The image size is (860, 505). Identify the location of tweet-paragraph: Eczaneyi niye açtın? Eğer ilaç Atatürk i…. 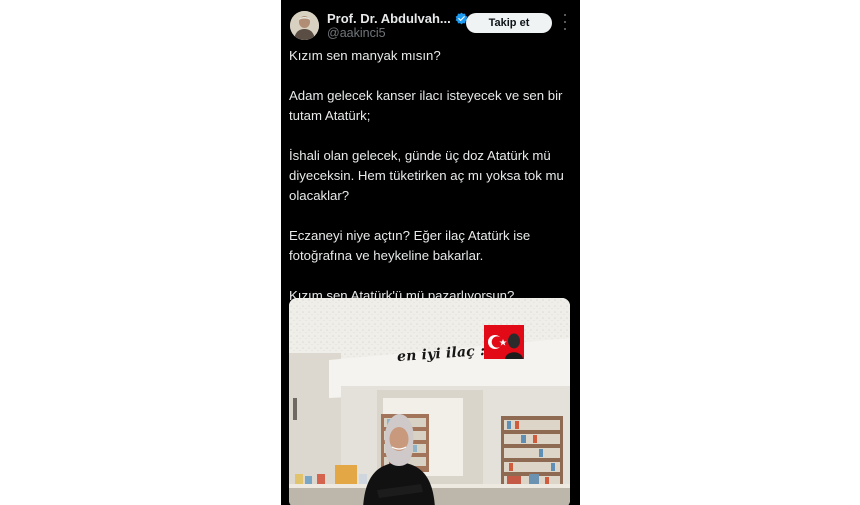
(410, 245).